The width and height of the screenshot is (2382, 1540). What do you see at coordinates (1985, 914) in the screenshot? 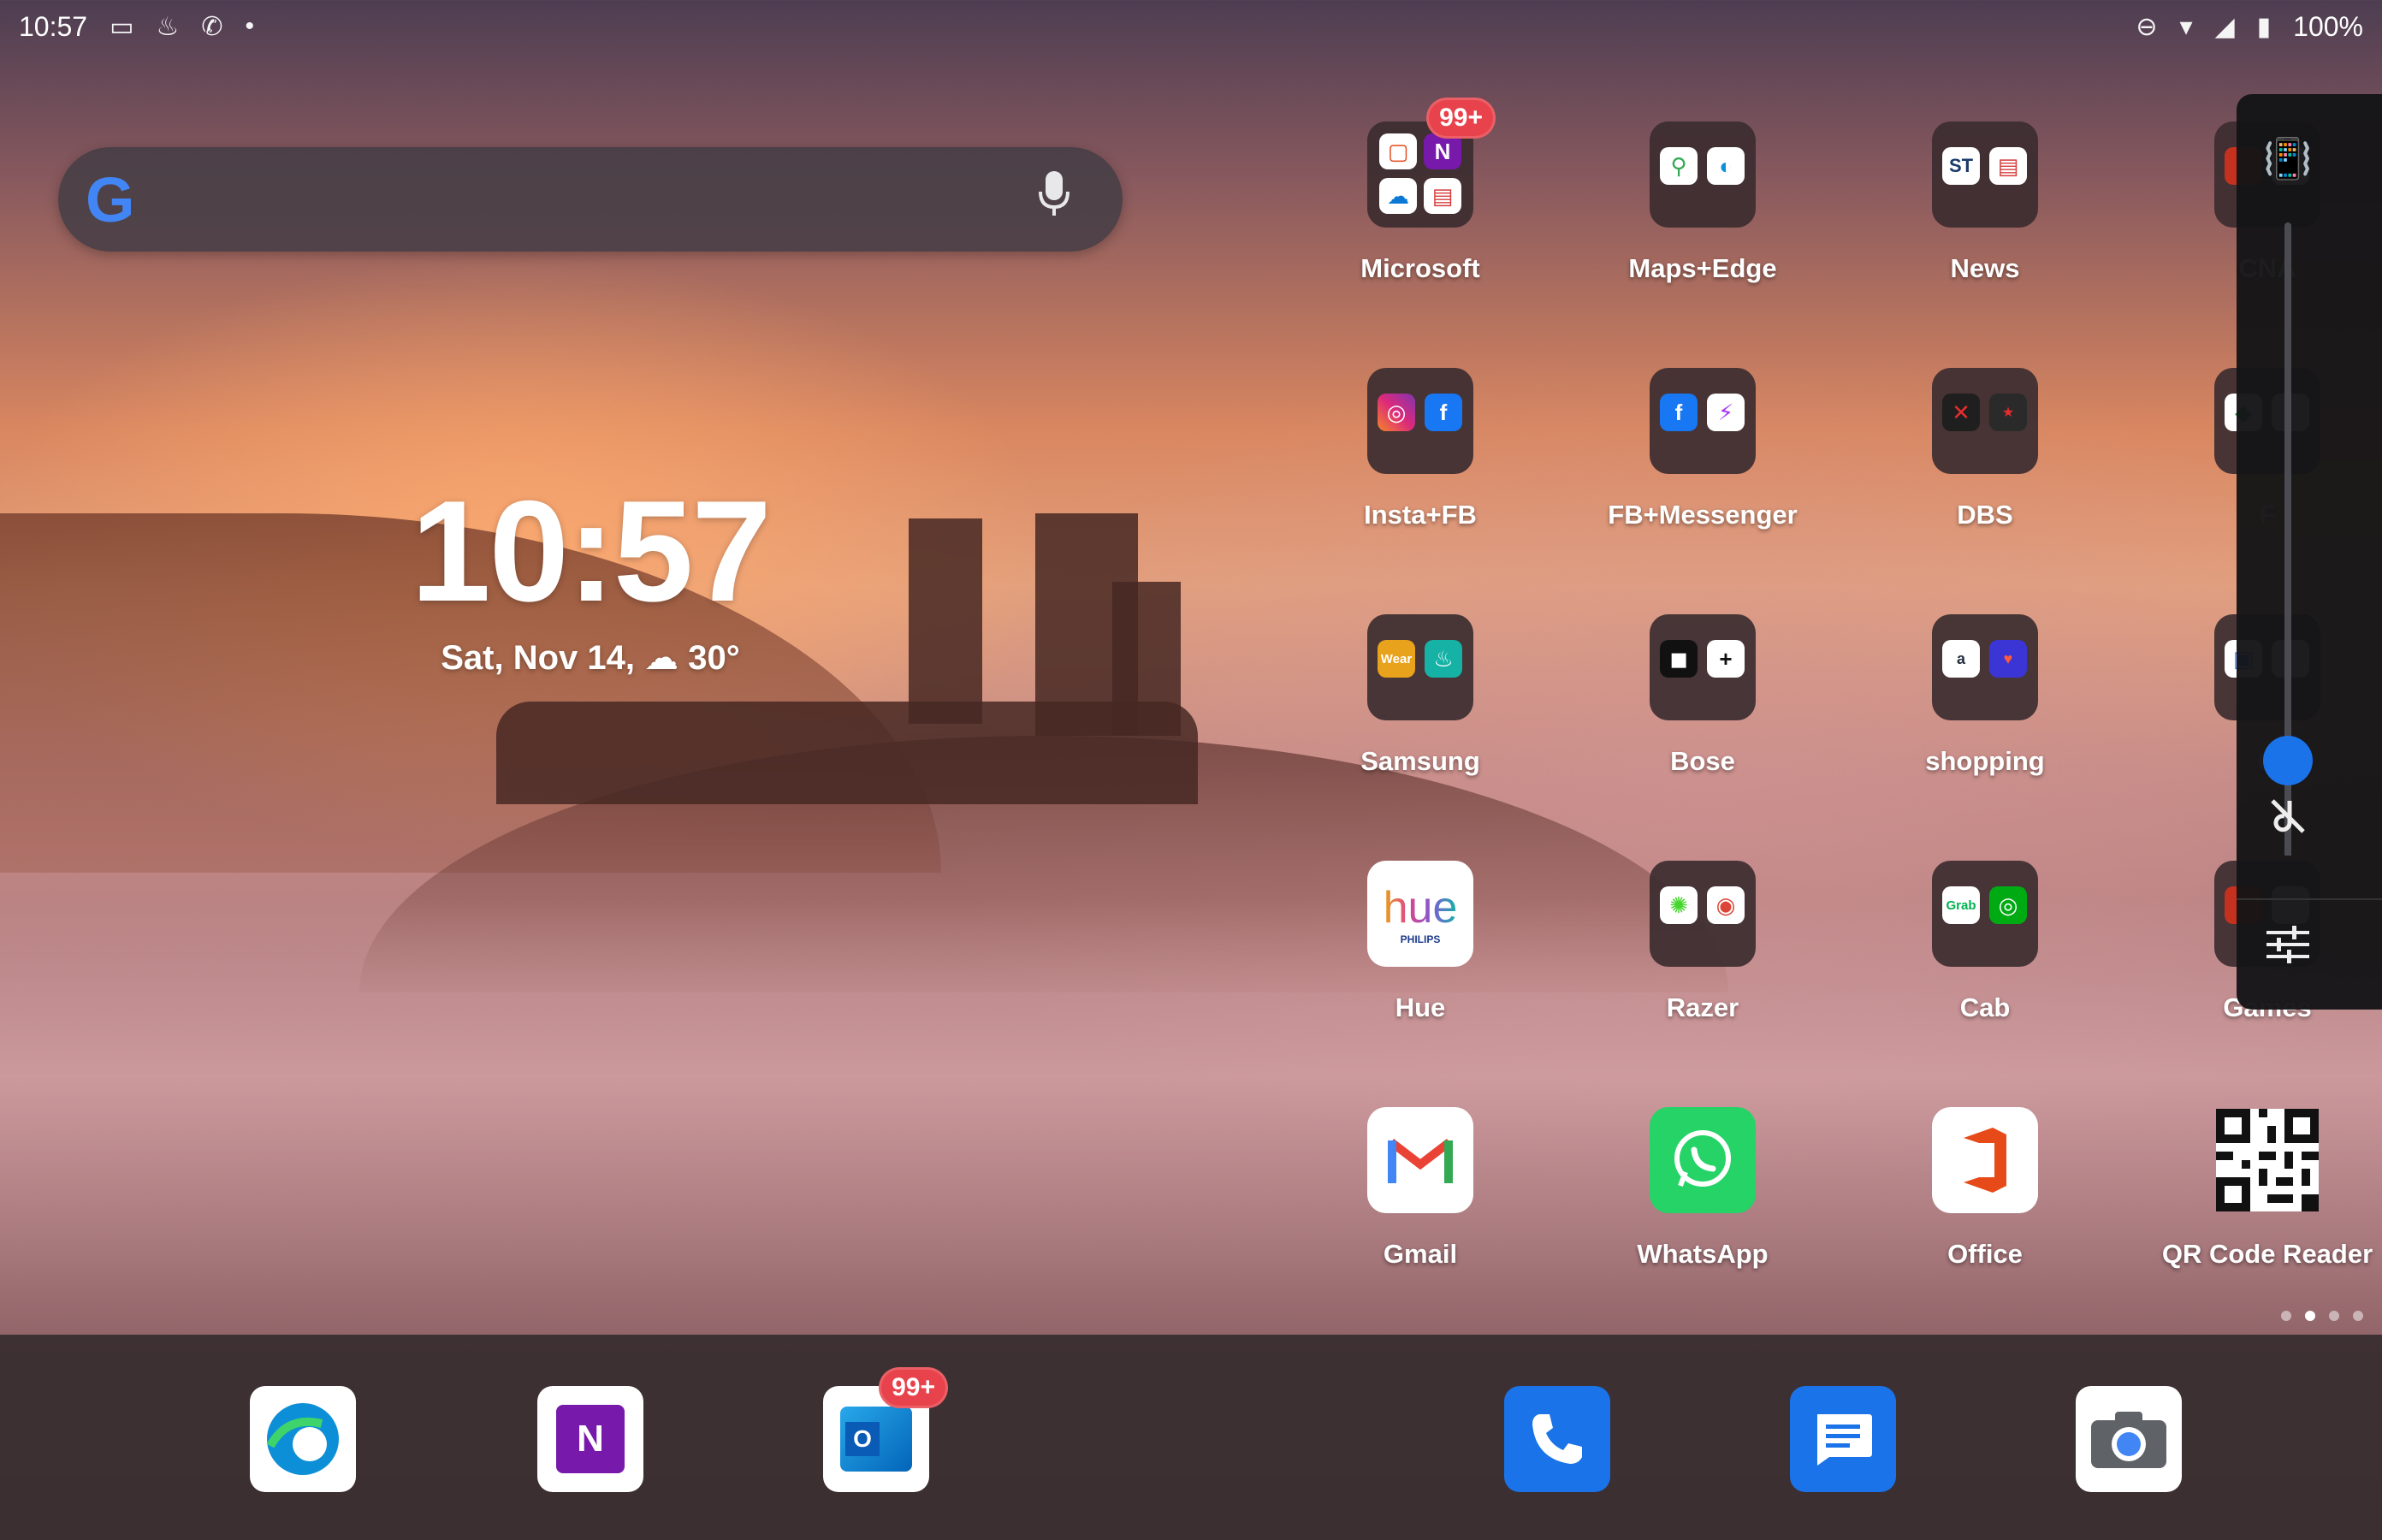
I see `folder-icon: Grab ◎` at bounding box center [1985, 914].